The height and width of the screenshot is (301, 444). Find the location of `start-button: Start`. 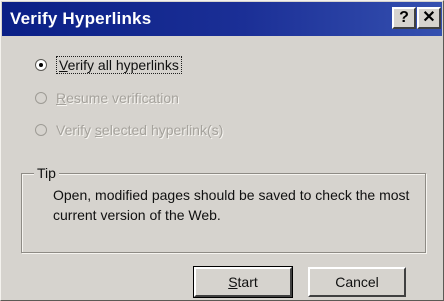

start-button: Start is located at coordinates (243, 282).